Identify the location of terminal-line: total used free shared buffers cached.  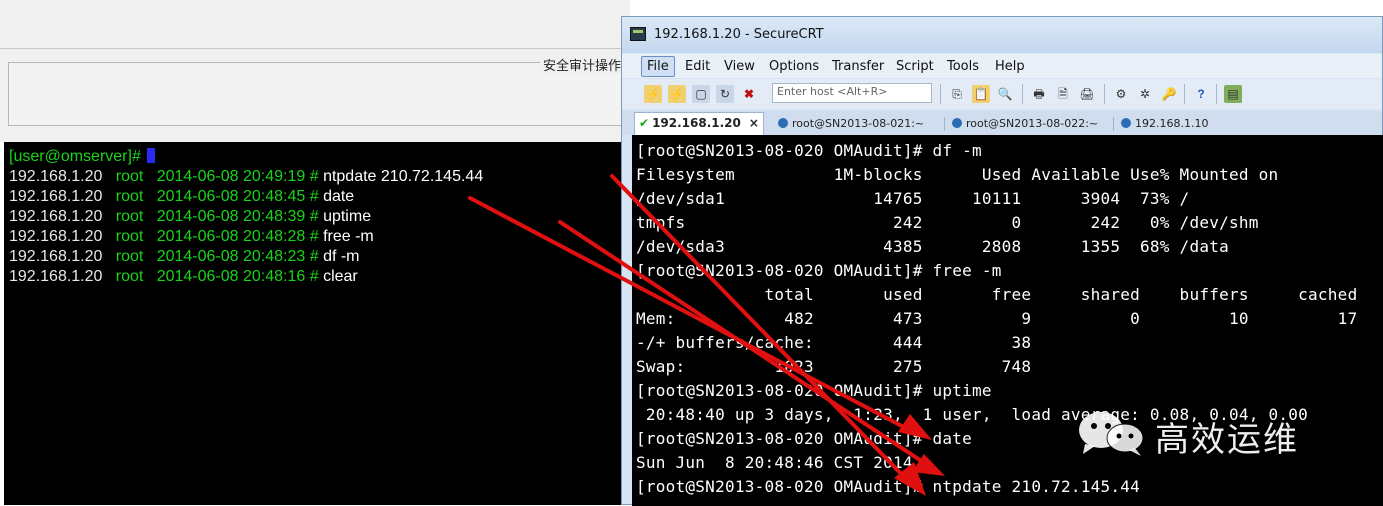
(997, 294).